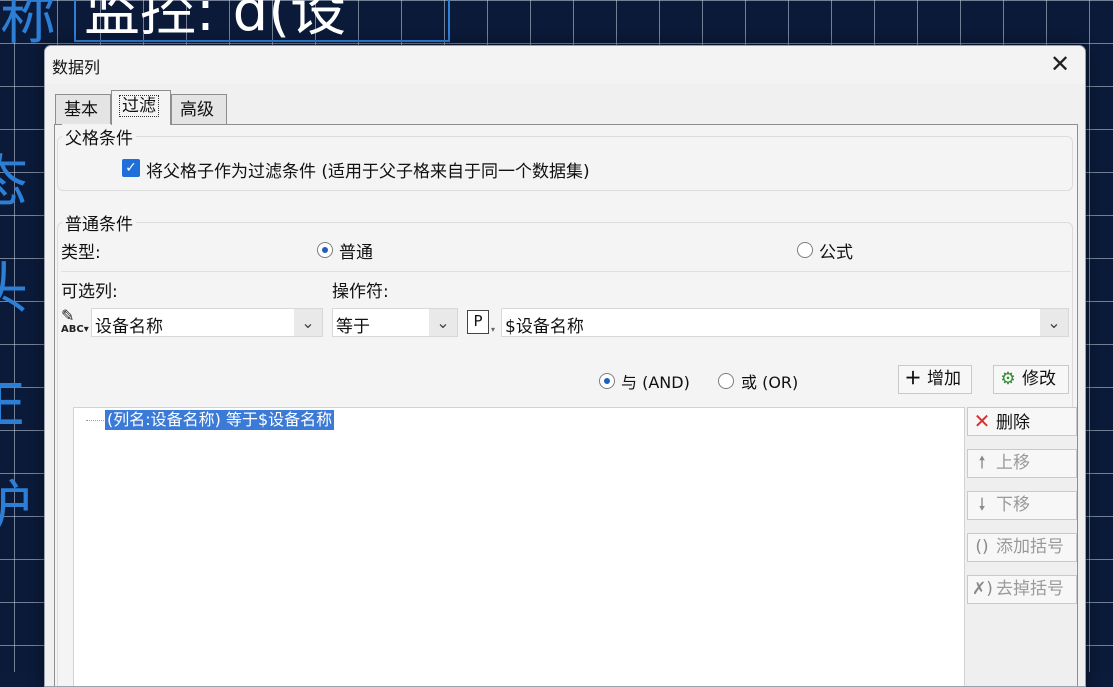 The height and width of the screenshot is (687, 1113). I want to click on dialog-titlebar: 数据列 ✕, so click(565, 65).